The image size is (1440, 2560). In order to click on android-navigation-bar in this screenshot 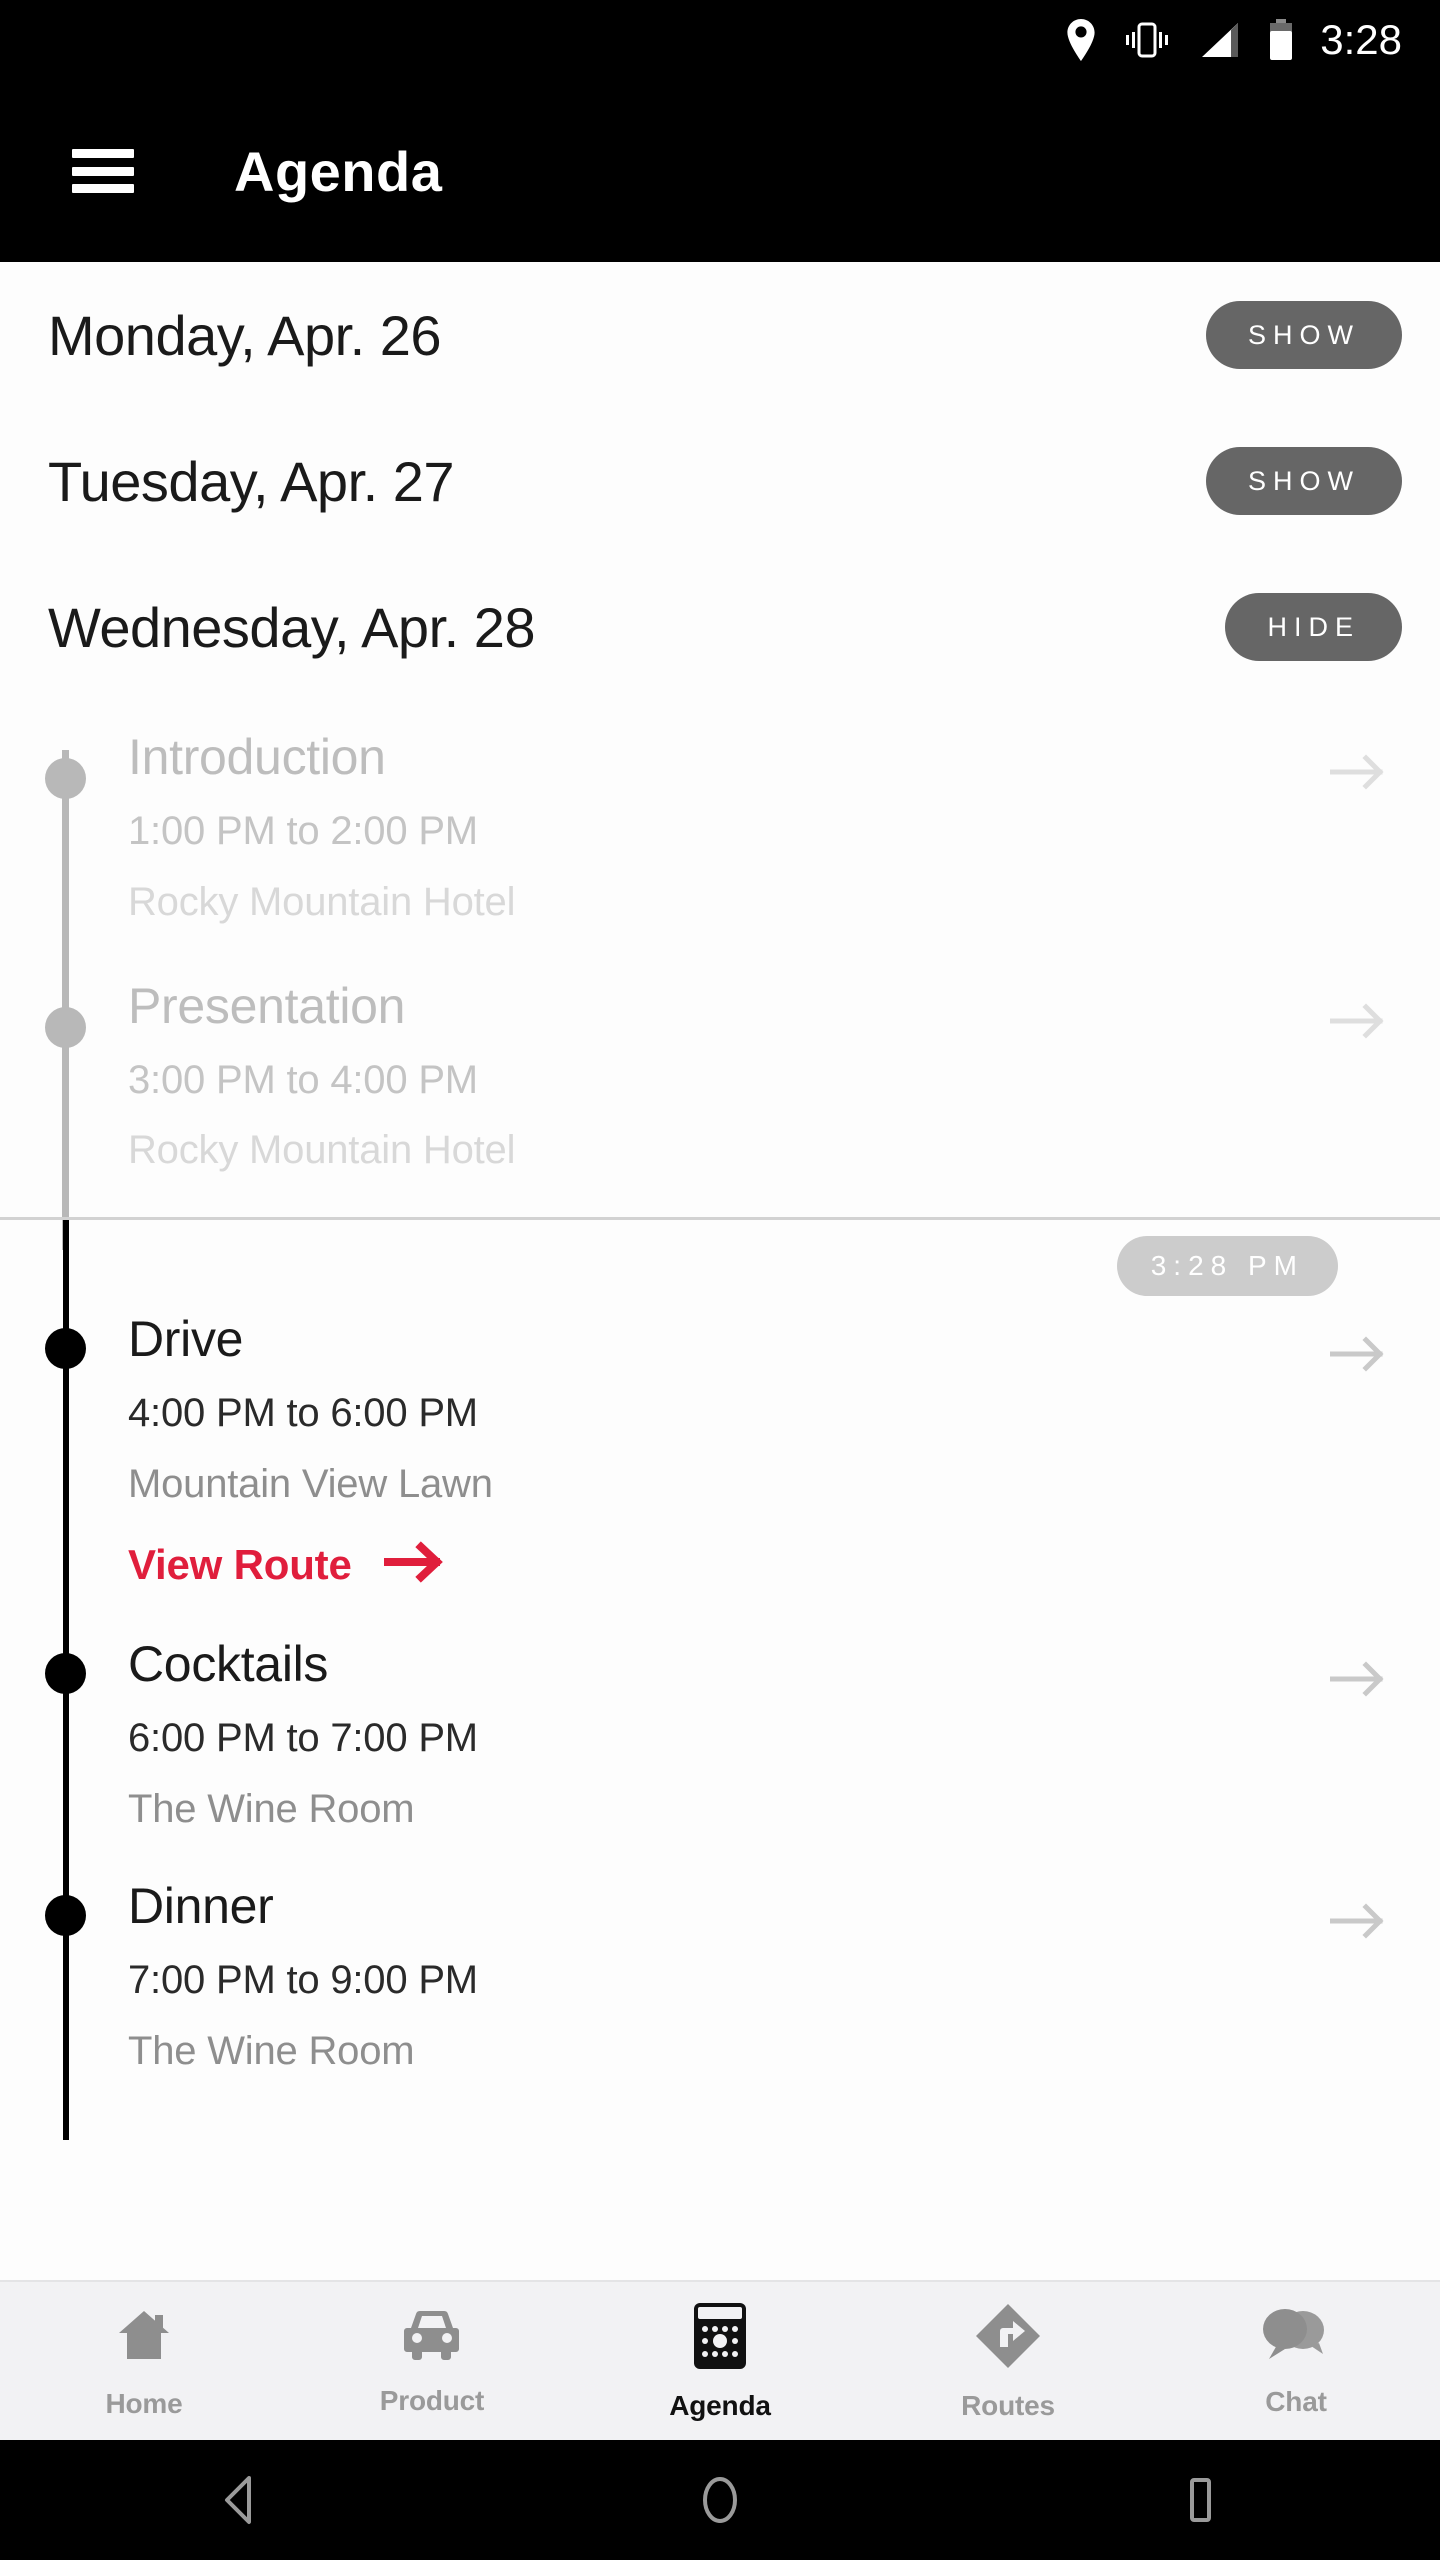, I will do `click(720, 2500)`.